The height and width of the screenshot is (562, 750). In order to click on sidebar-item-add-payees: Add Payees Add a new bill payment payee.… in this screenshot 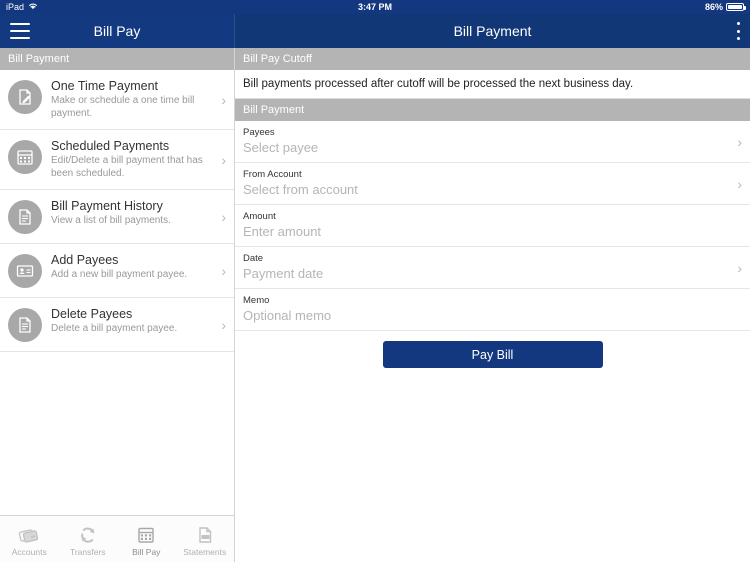, I will do `click(117, 271)`.